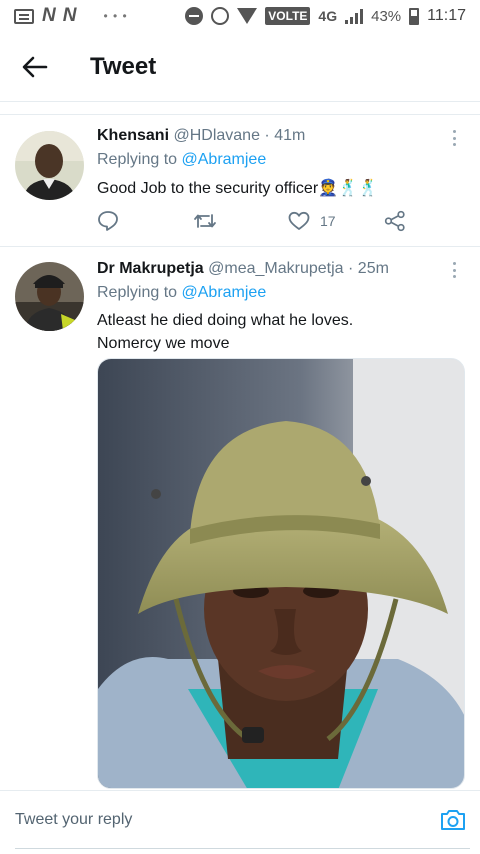  I want to click on tweet-emoji: 👮🕺🕺, so click(348, 188).